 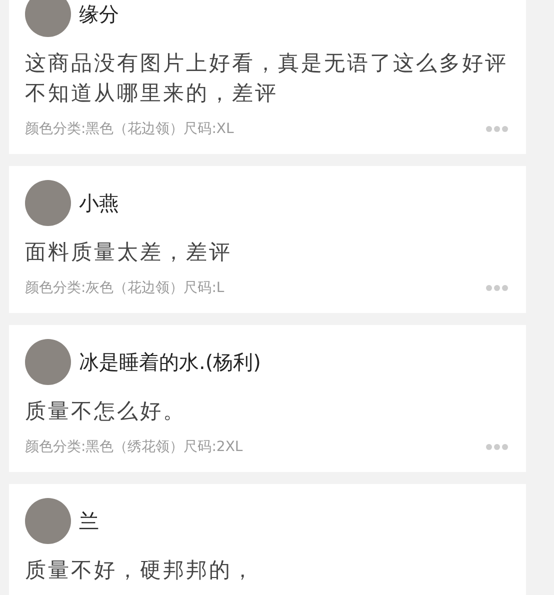 I want to click on reviewer-name: 小燕, so click(x=99, y=203).